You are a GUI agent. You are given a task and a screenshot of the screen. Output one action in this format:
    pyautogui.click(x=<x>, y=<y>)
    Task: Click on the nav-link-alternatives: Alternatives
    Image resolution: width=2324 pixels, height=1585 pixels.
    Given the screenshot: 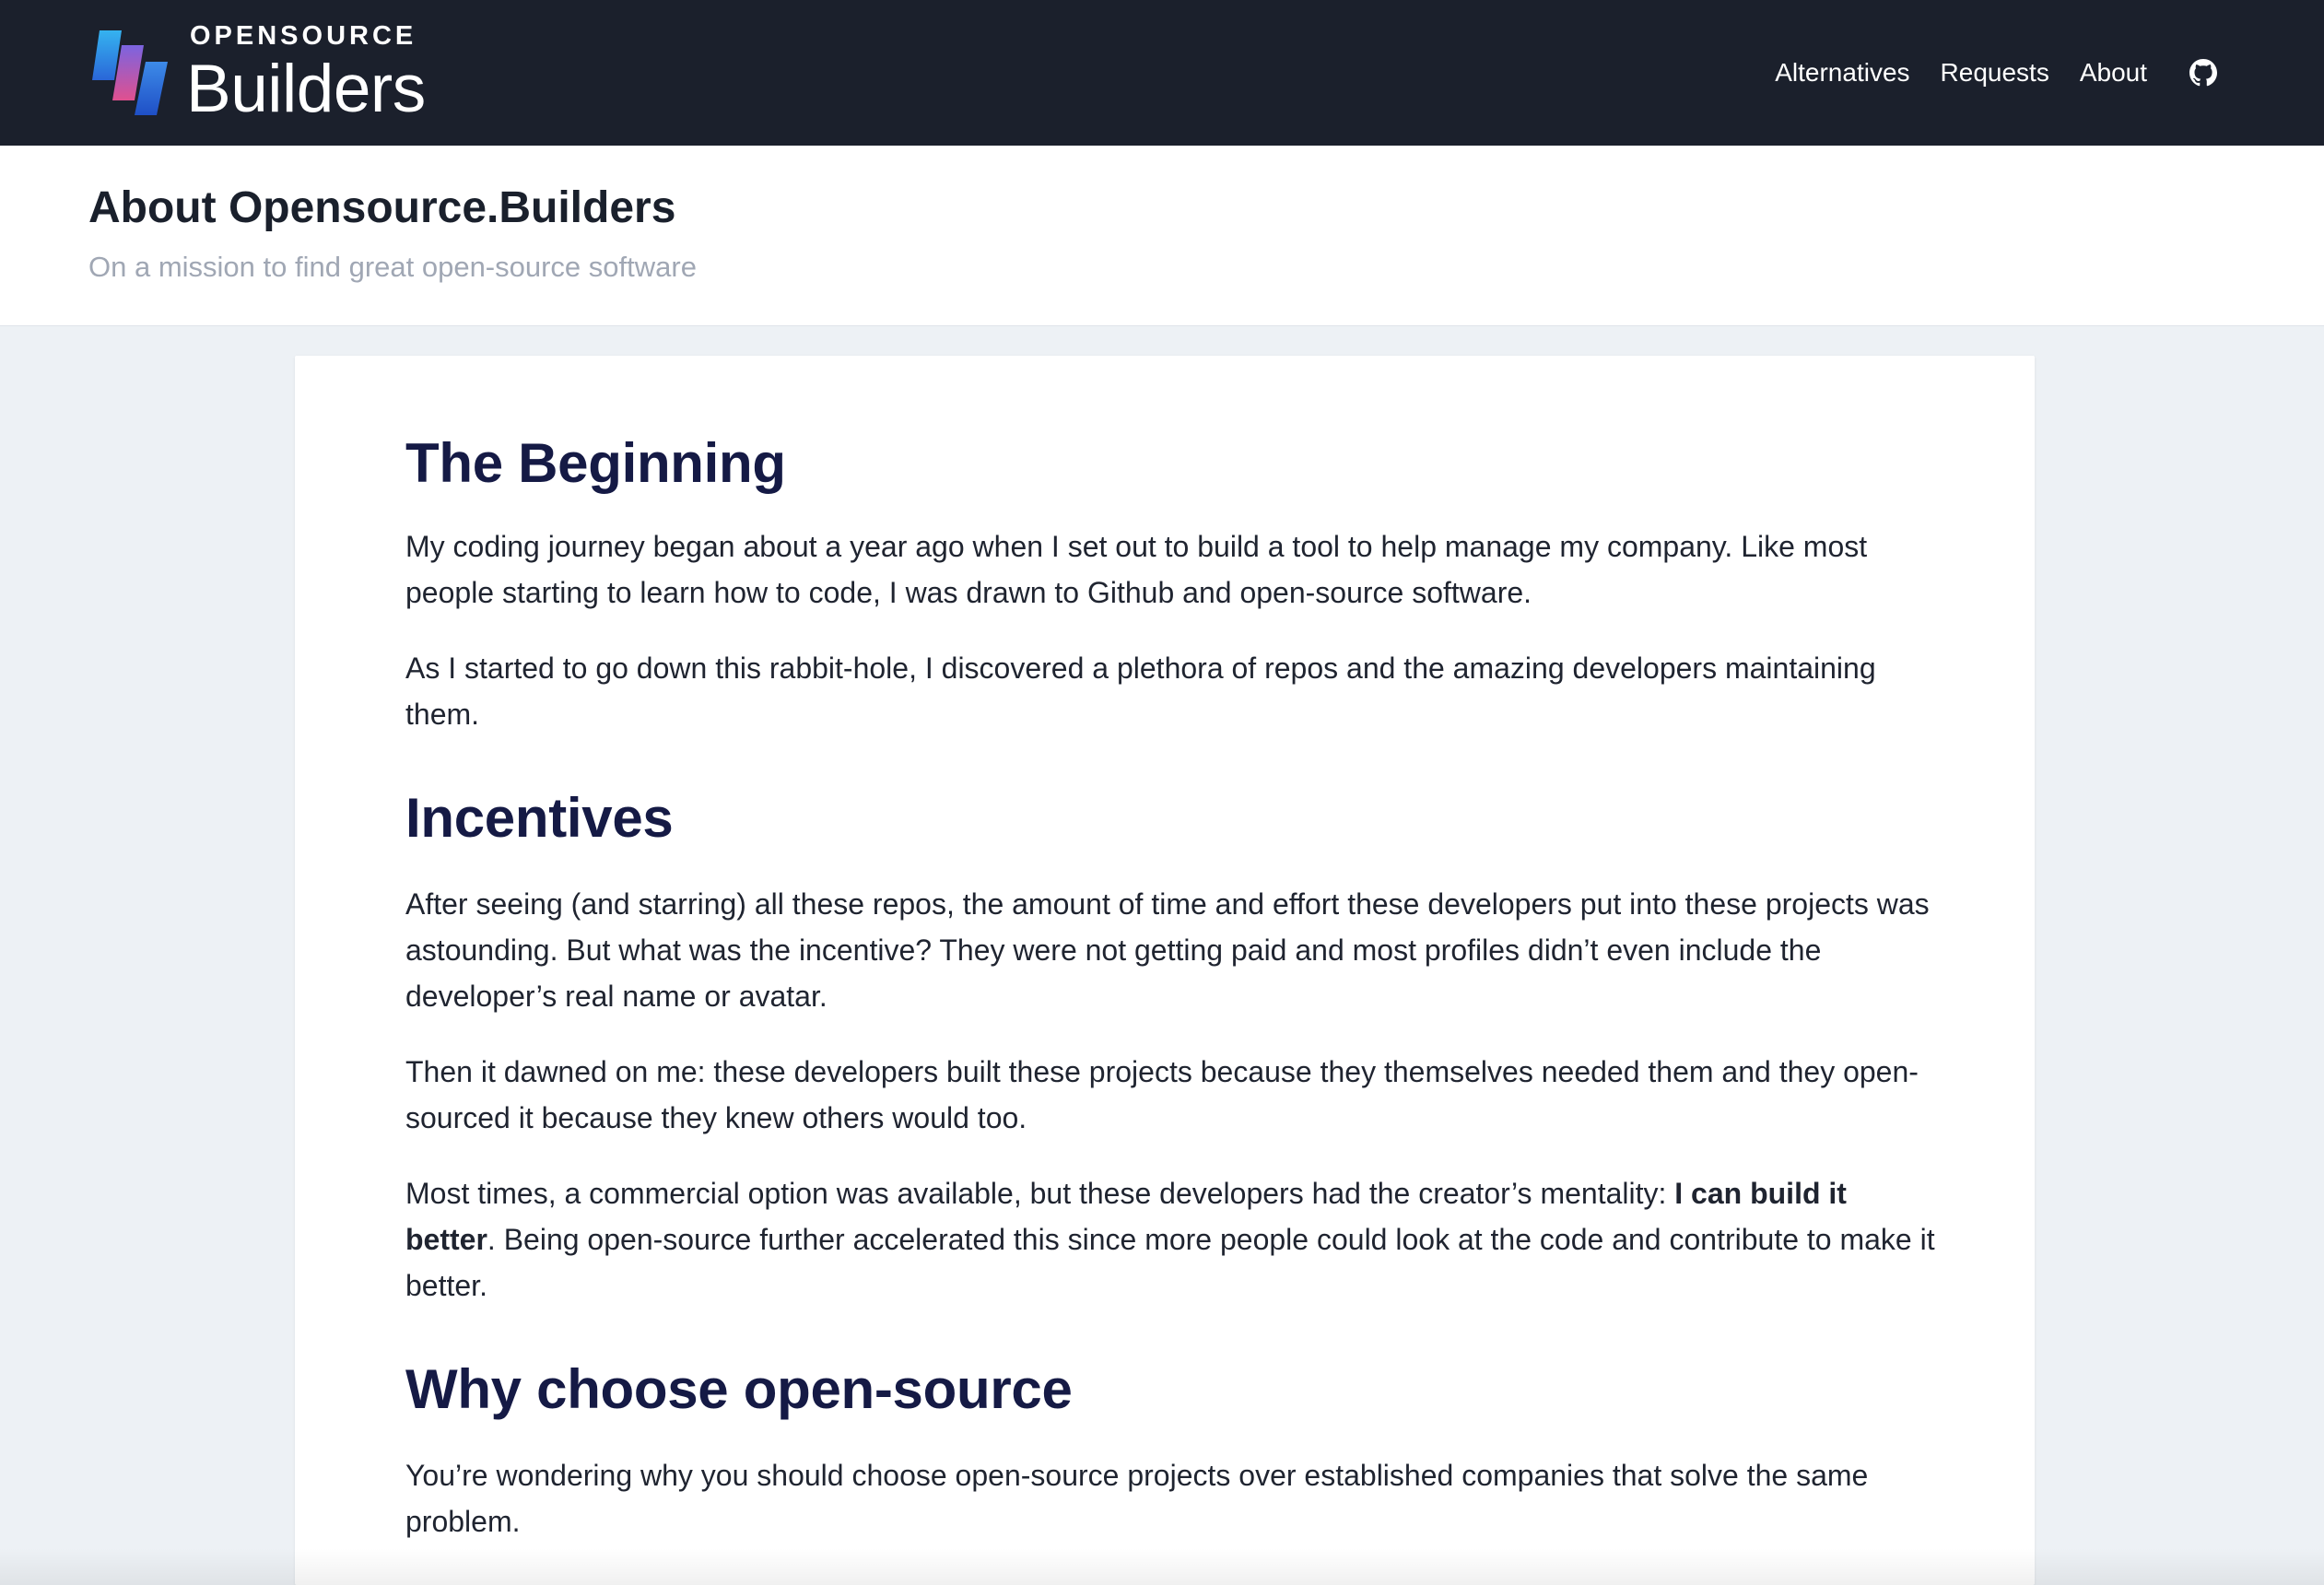 What is the action you would take?
    pyautogui.click(x=1842, y=73)
    